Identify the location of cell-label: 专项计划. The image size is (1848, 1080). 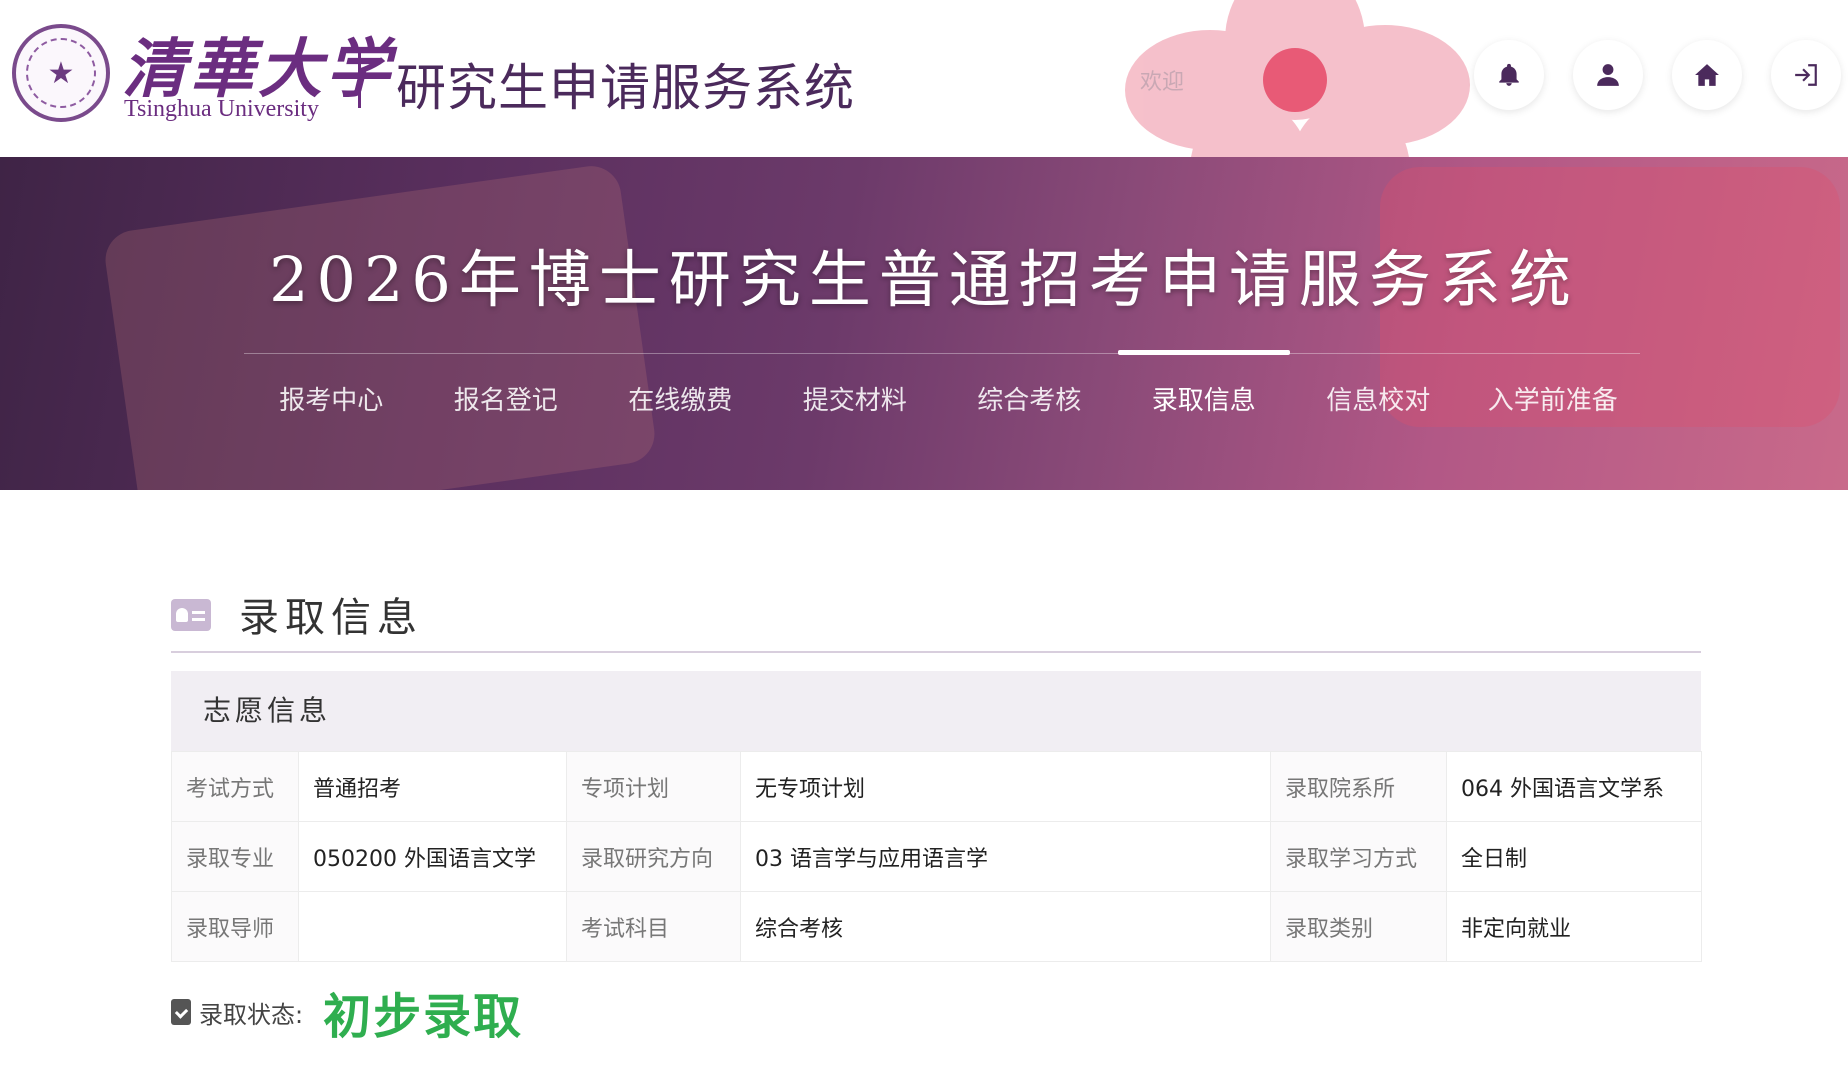
(653, 786).